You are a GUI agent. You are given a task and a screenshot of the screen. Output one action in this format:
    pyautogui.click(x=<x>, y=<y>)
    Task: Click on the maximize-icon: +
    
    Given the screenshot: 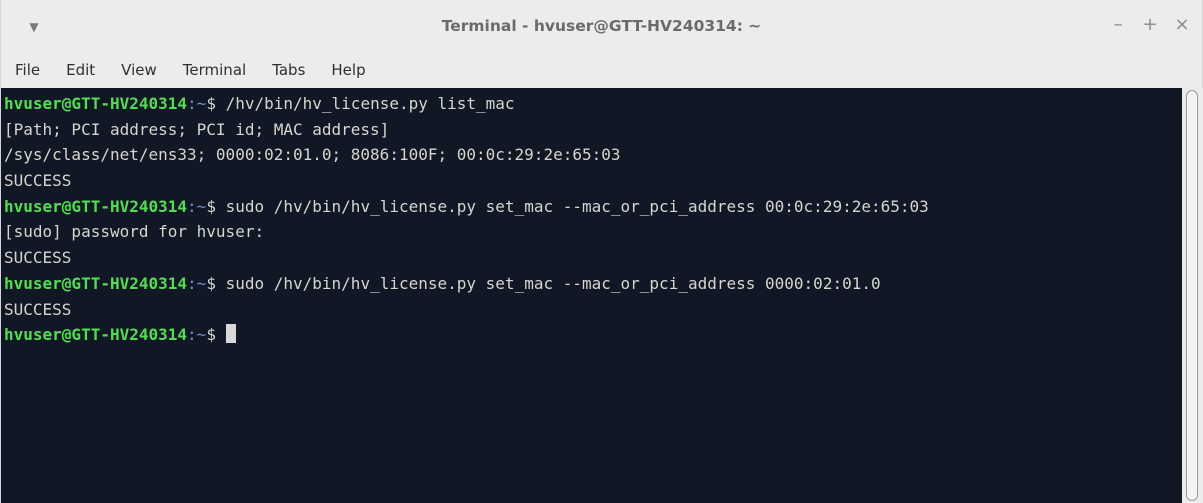 What is the action you would take?
    pyautogui.click(x=1150, y=24)
    